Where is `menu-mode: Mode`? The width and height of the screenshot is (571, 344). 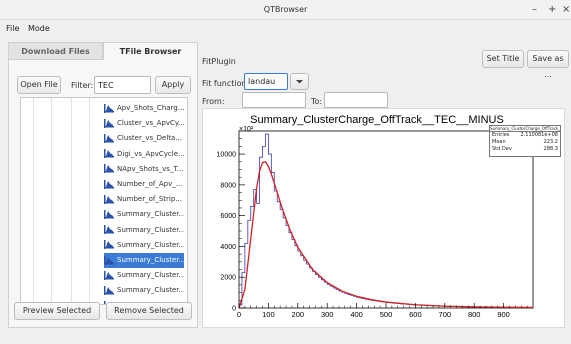 menu-mode: Mode is located at coordinates (39, 28).